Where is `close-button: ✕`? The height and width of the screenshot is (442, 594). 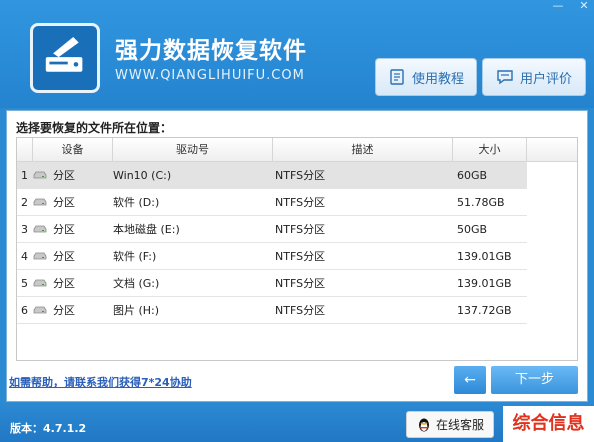 close-button: ✕ is located at coordinates (584, 6).